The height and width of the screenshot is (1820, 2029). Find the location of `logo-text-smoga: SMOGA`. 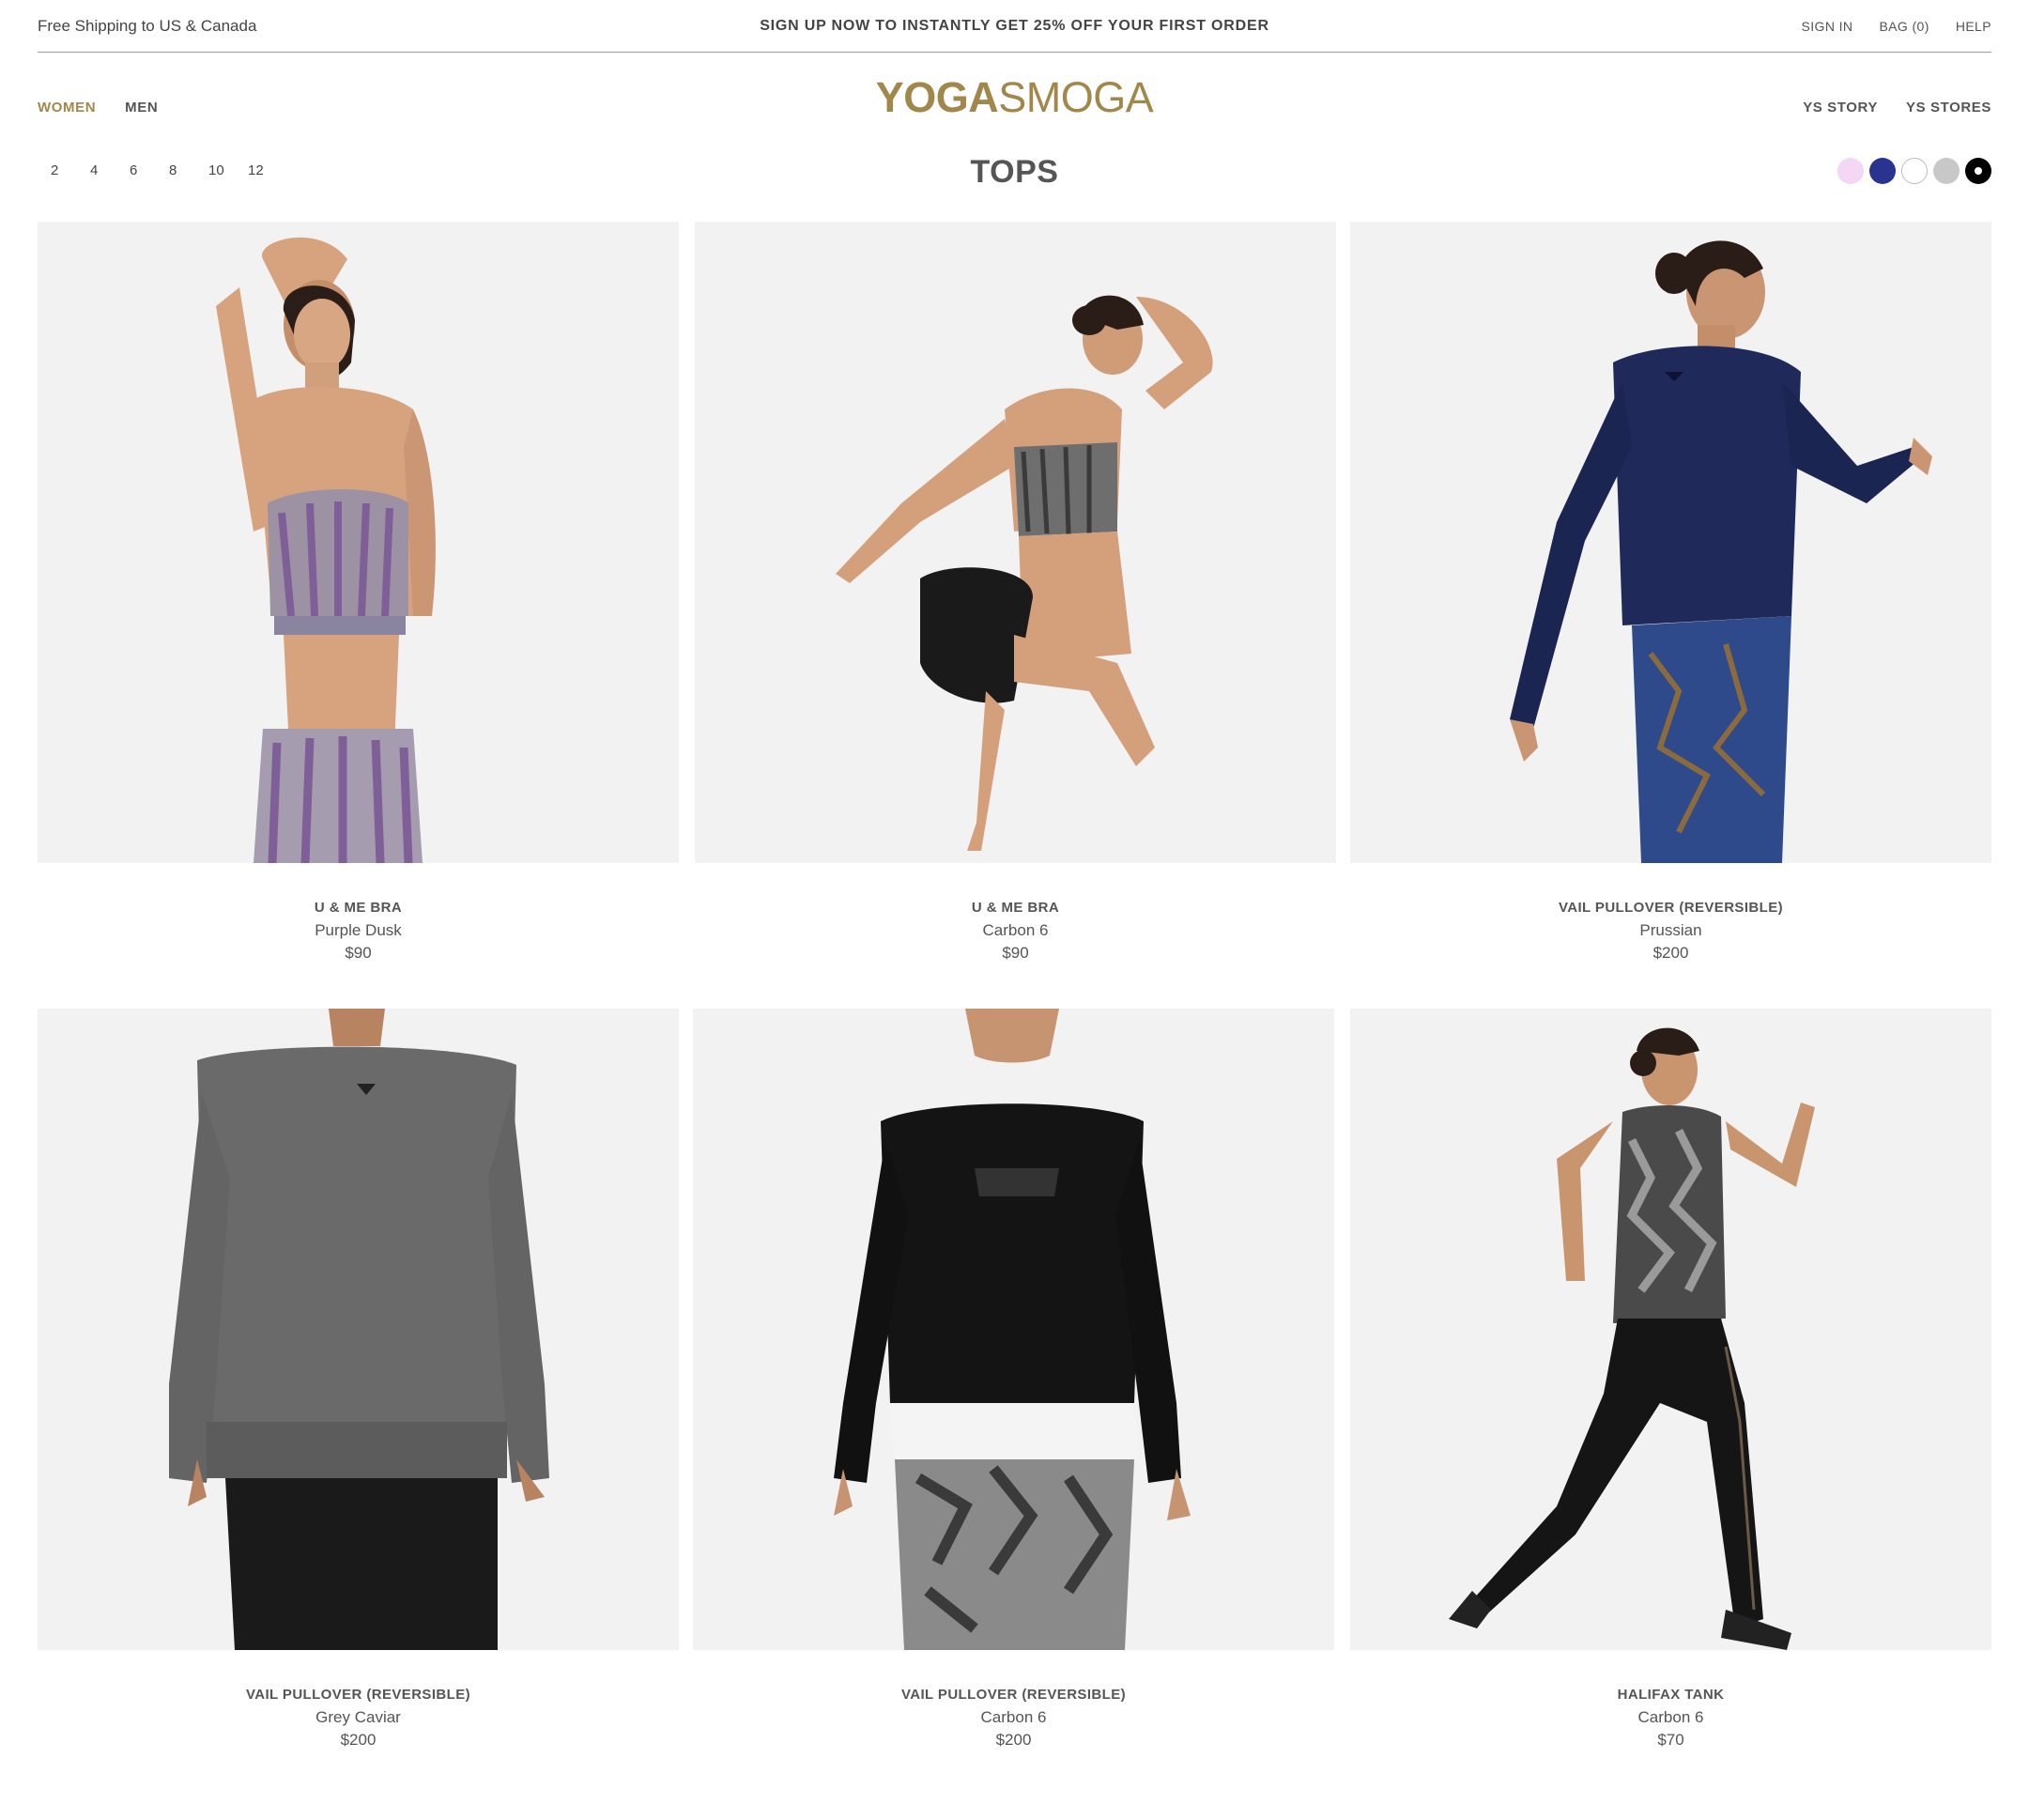

logo-text-smoga: SMOGA is located at coordinates (1076, 97).